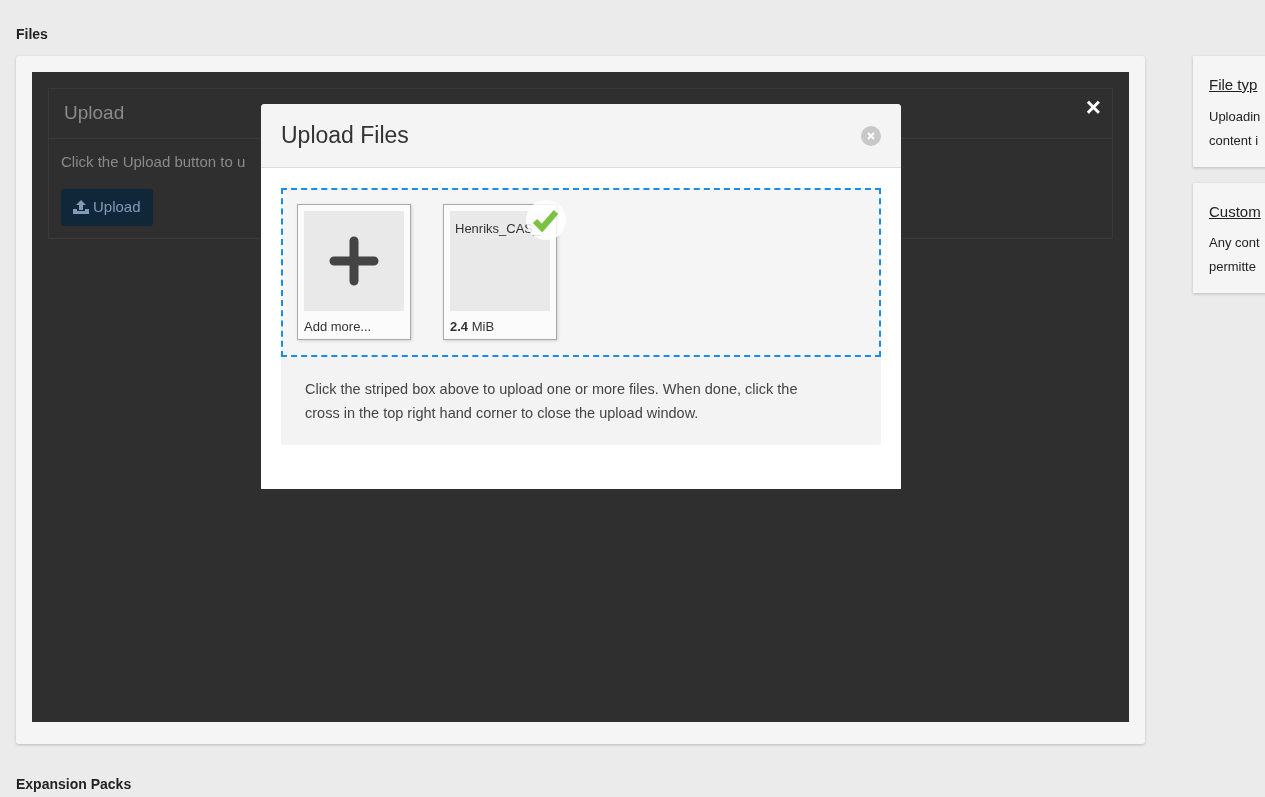 The height and width of the screenshot is (797, 1265). Describe the element at coordinates (1233, 267) in the screenshot. I see `card-text: permitte` at that location.